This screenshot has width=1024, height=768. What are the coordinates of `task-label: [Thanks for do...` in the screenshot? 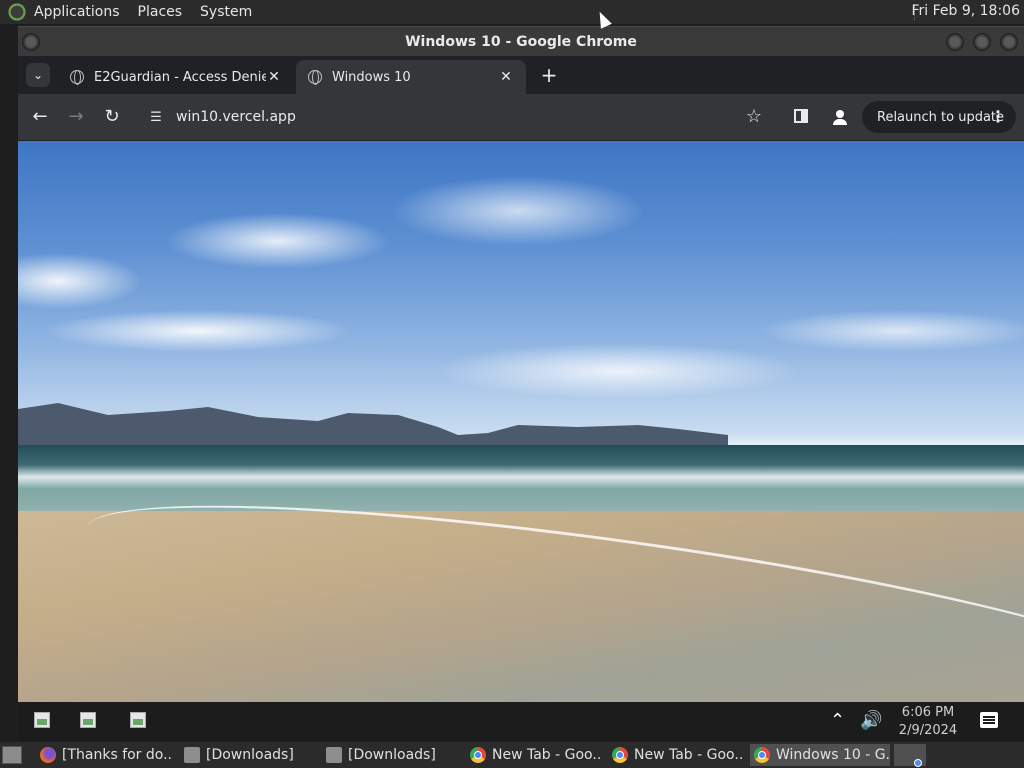 It's located at (117, 755).